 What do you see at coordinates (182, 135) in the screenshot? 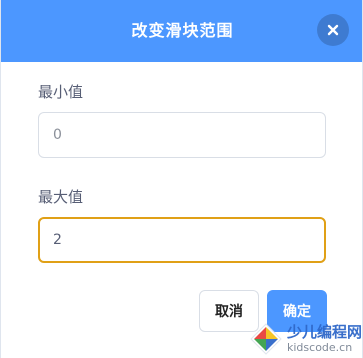
I see `min-value-input` at bounding box center [182, 135].